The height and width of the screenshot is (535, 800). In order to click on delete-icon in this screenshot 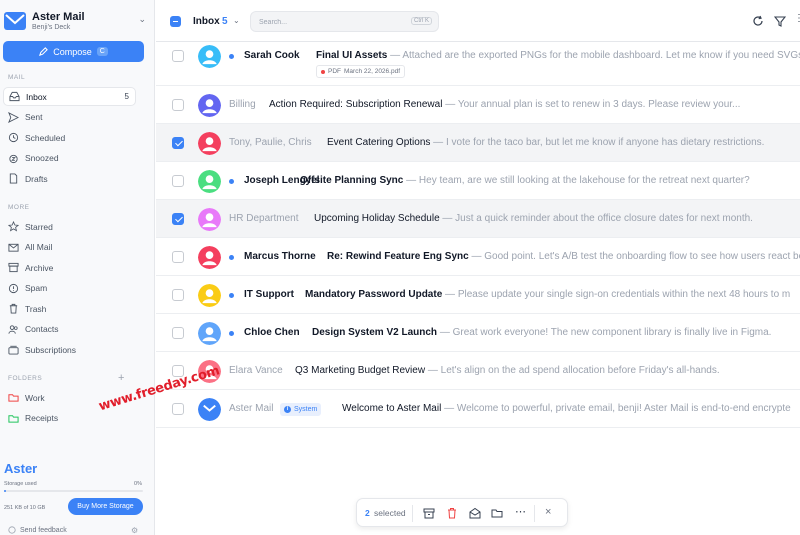, I will do `click(452, 513)`.